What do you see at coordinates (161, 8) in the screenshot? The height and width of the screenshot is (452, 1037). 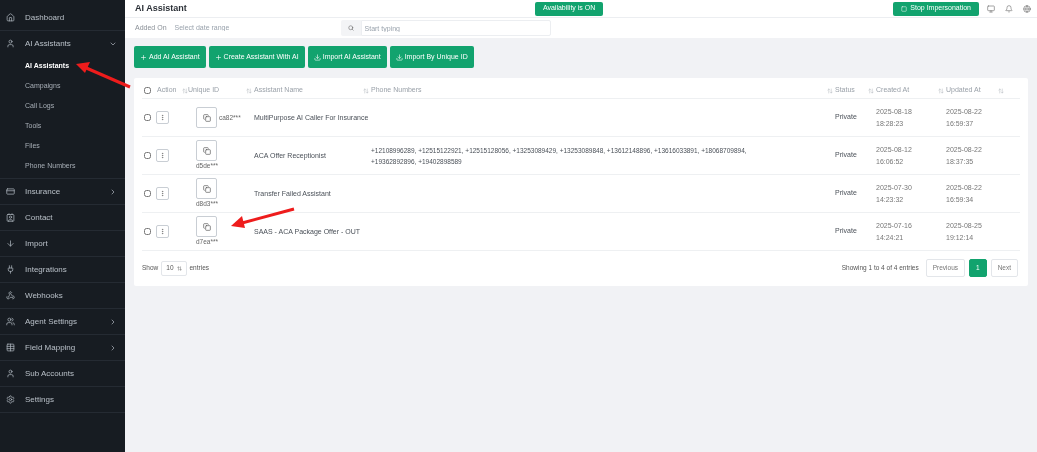 I see `page-title: AI Assistant` at bounding box center [161, 8].